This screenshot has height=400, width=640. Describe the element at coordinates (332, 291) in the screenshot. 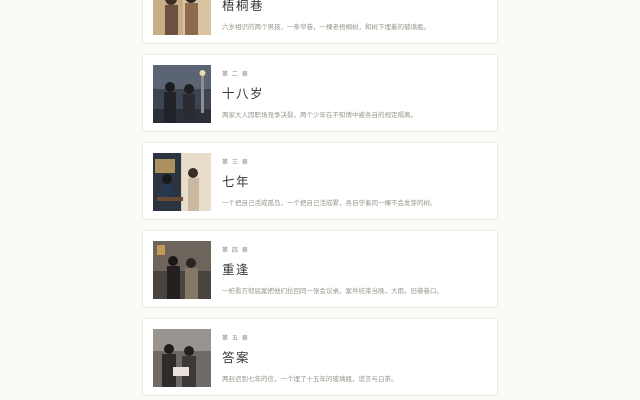

I see `chapter-description: 一桩看方彻底案把他们拉回同一张会议桌。案件结束当晚，大雨，旧巷巷口。` at that location.